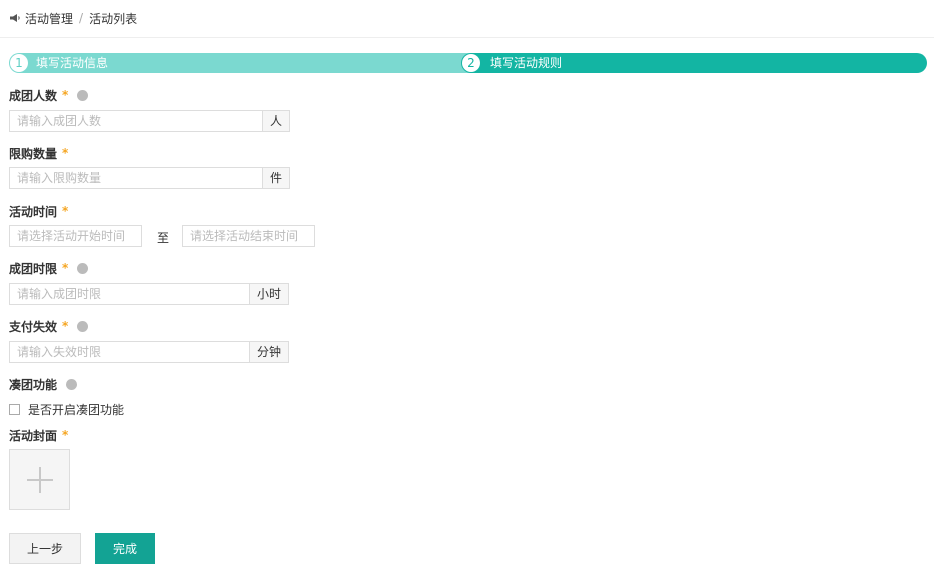 The width and height of the screenshot is (934, 578). What do you see at coordinates (129, 294) in the screenshot?
I see `group-time-limit-input` at bounding box center [129, 294].